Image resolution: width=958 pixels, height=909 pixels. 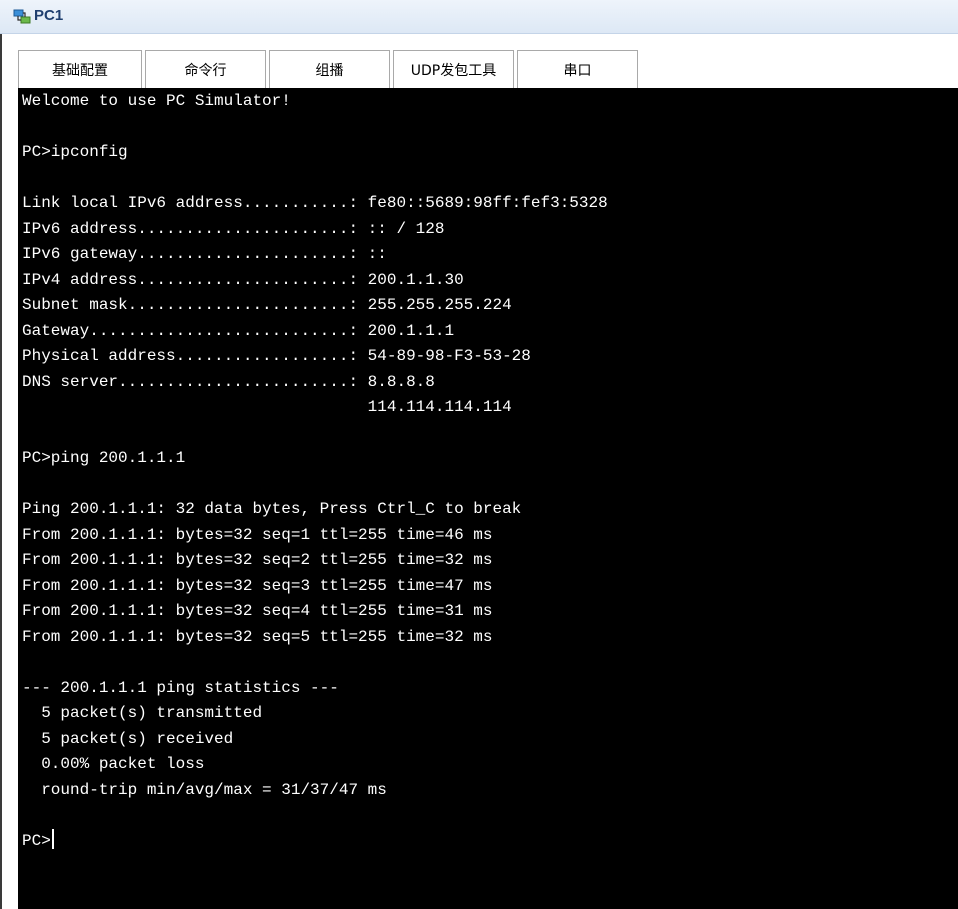 I want to click on tab-command-line: 命令行, so click(x=205, y=69).